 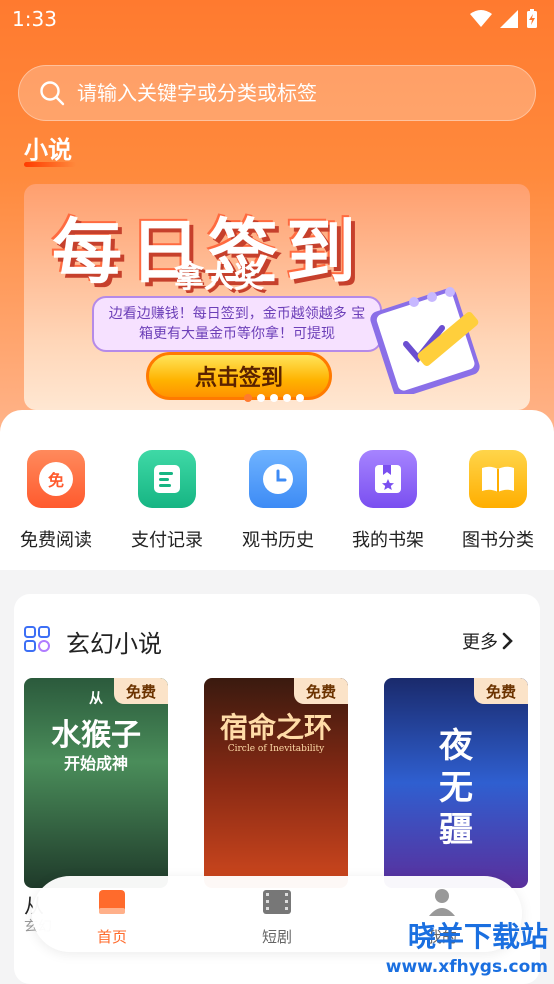 I want to click on status-icons, so click(x=504, y=19).